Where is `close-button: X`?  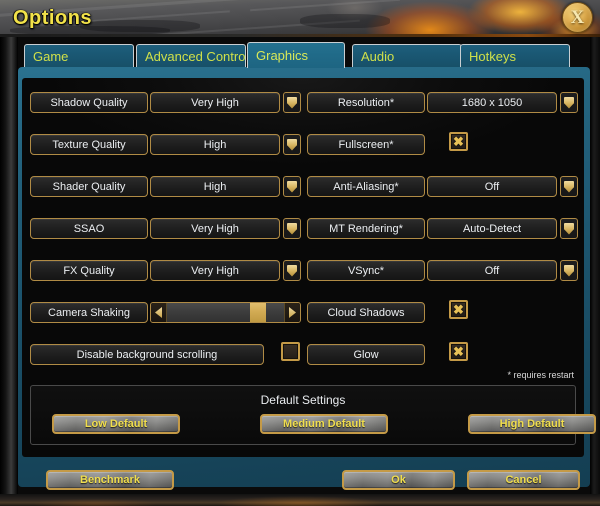 close-button: X is located at coordinates (577, 17).